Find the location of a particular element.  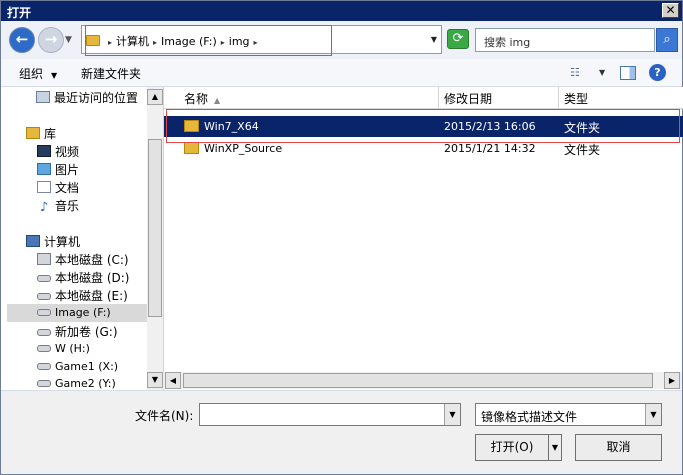

organize-label: 组织 is located at coordinates (31, 74).